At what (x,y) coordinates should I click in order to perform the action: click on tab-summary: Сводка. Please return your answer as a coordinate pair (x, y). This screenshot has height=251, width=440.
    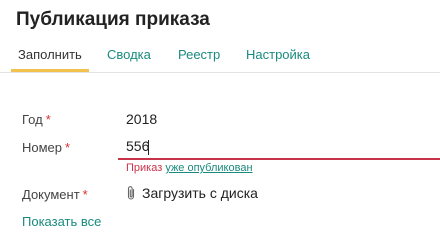
    Looking at the image, I should click on (129, 54).